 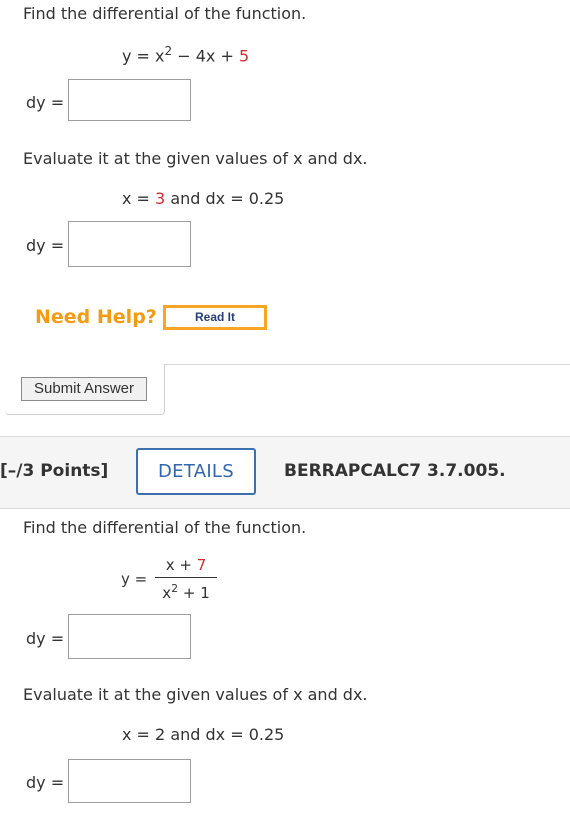 I want to click on submit-answer-button: Submit Answer, so click(x=84, y=389).